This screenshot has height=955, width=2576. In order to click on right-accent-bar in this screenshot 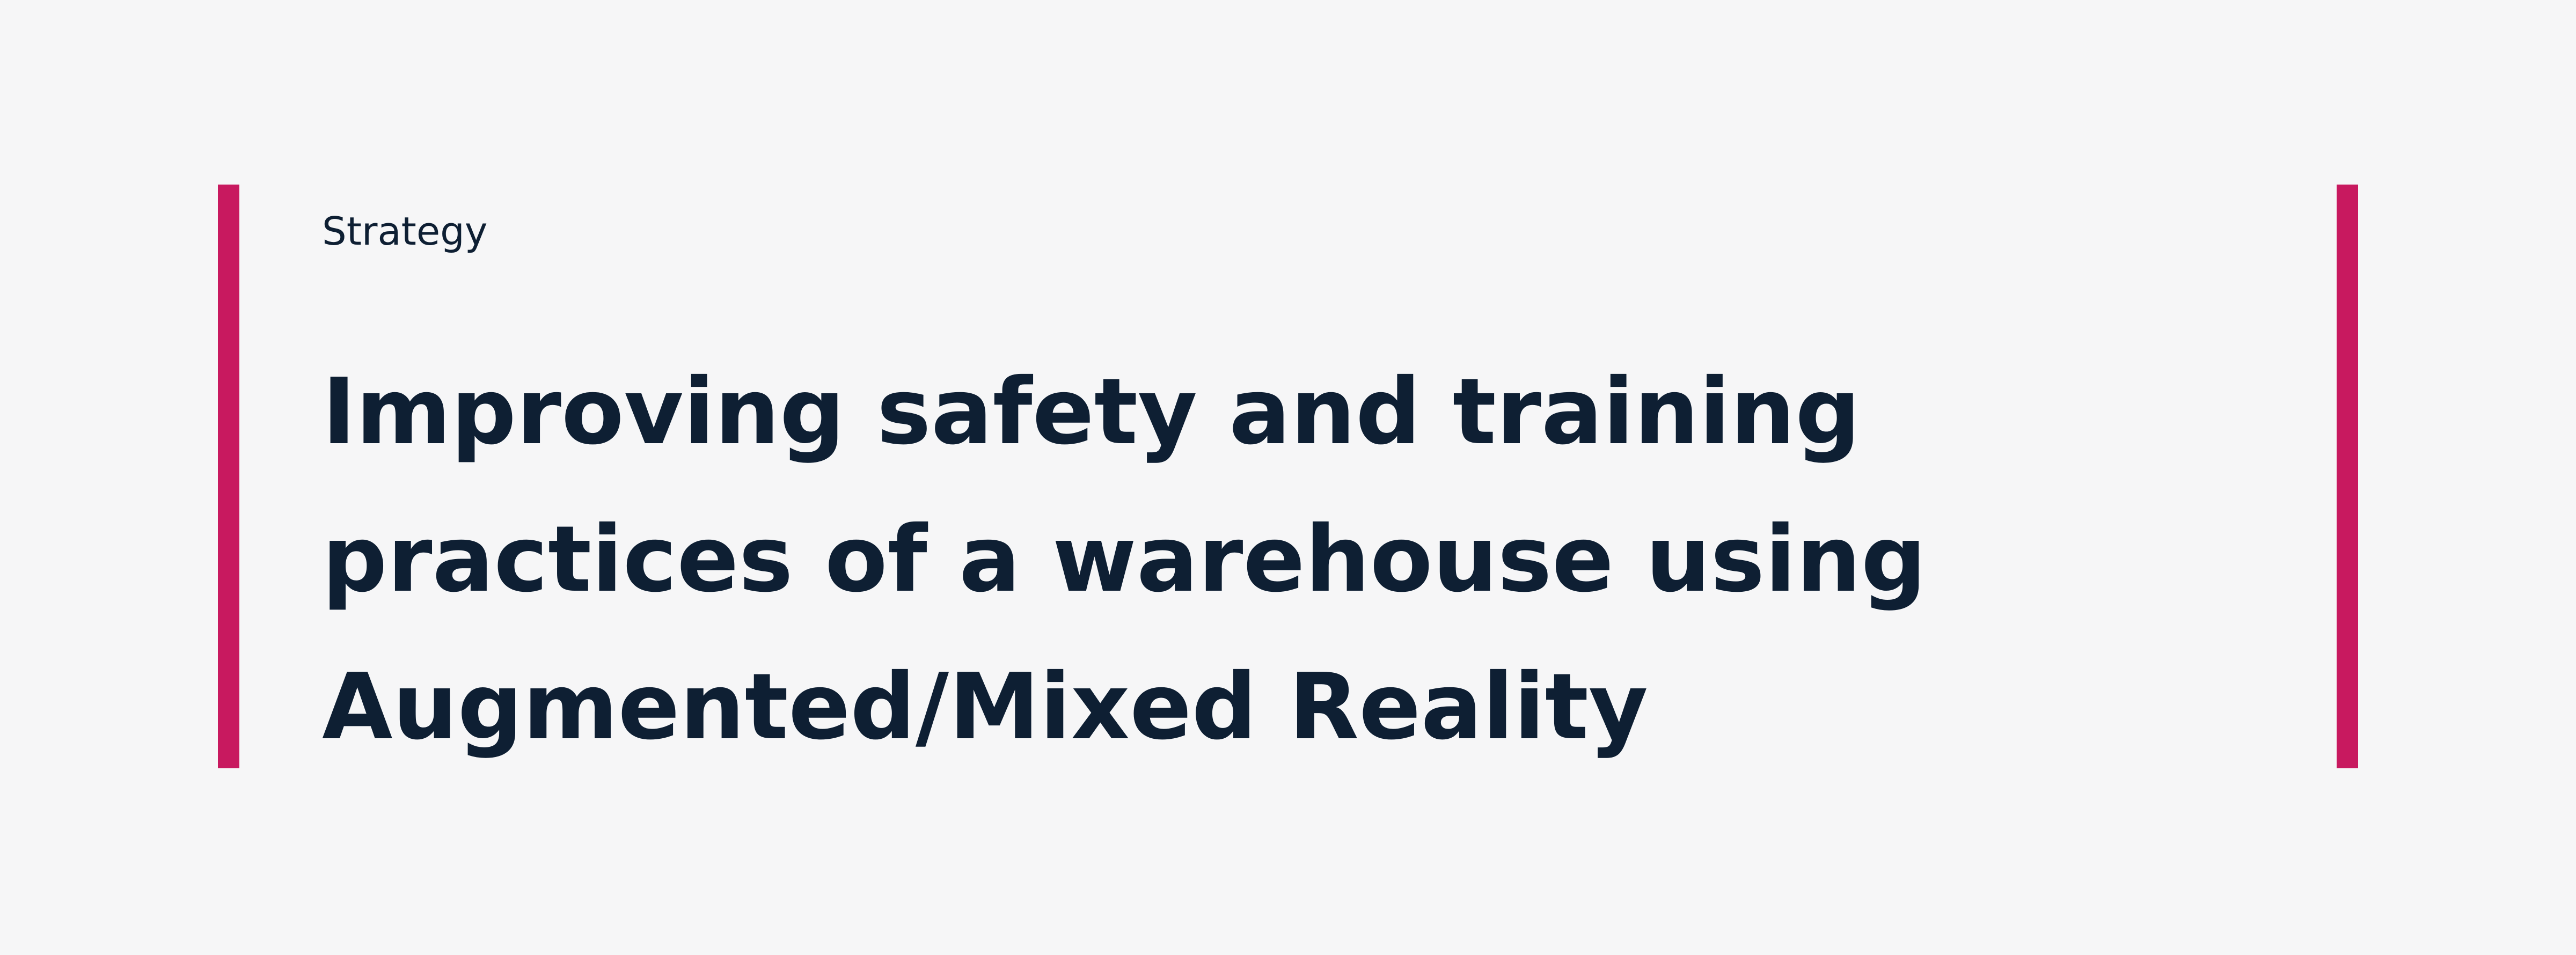, I will do `click(2347, 476)`.